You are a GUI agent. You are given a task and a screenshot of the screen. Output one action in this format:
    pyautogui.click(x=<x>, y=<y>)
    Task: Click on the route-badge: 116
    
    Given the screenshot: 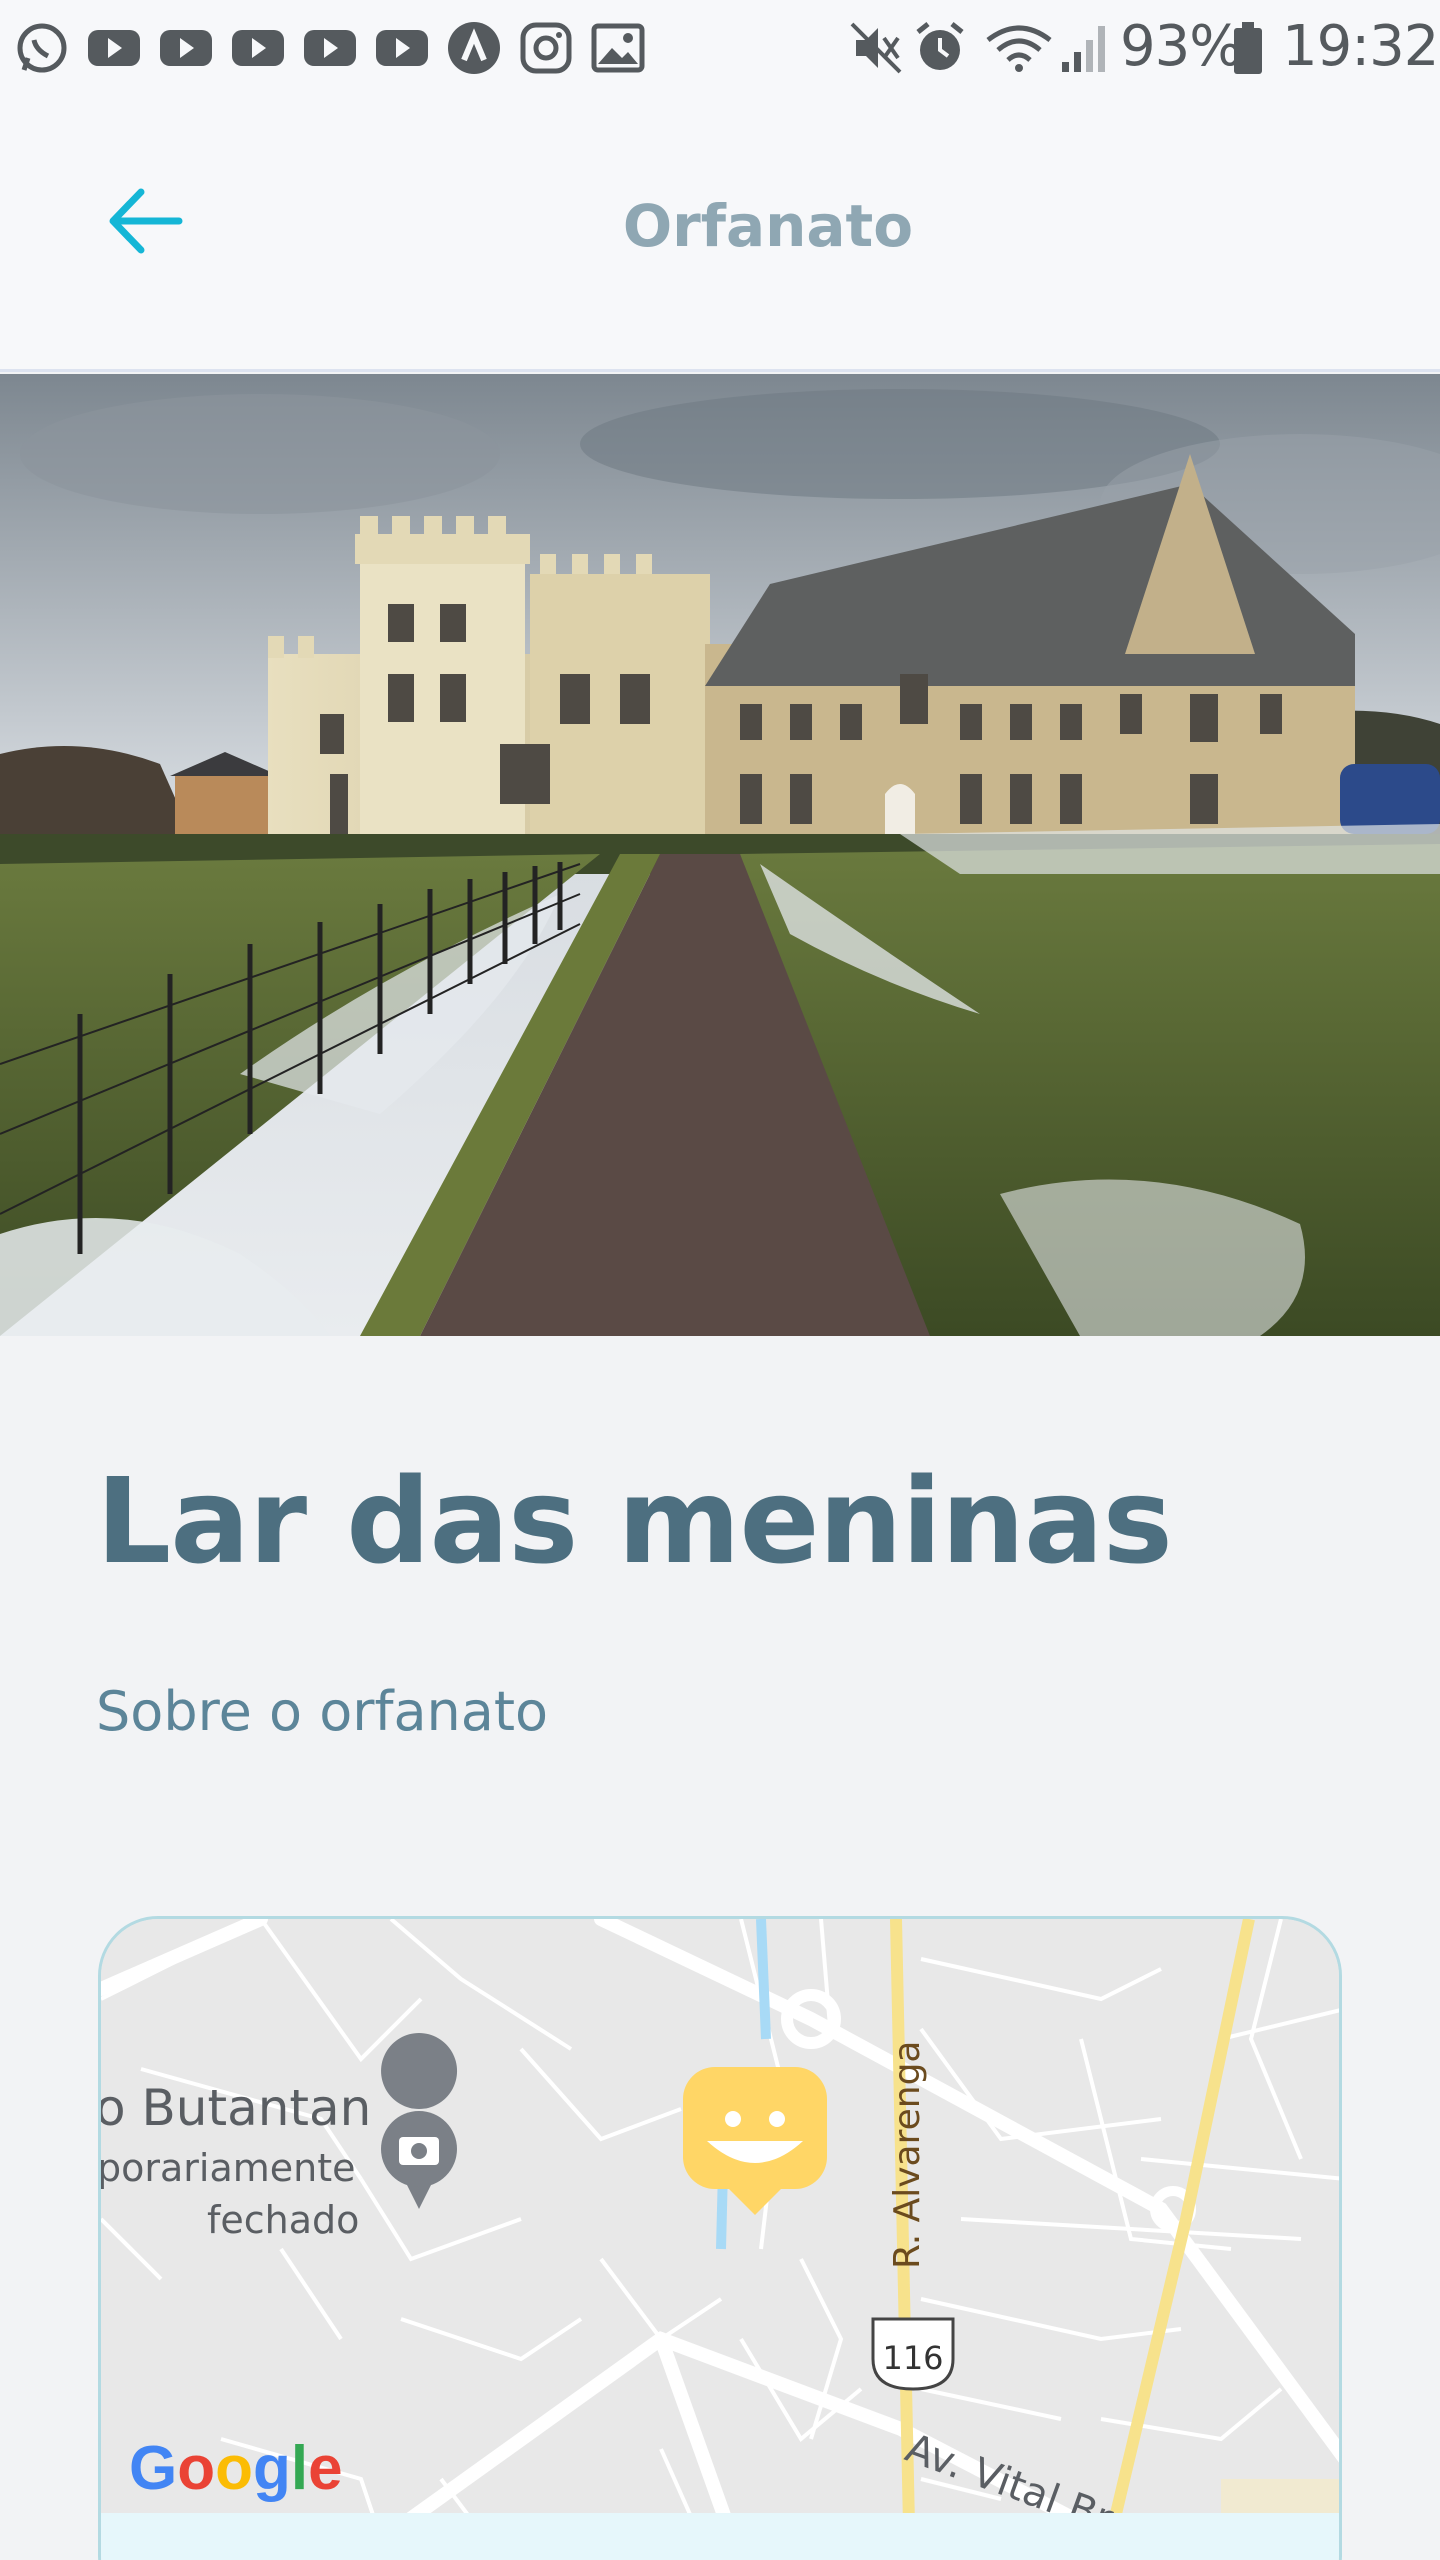 What is the action you would take?
    pyautogui.click(x=913, y=2354)
    